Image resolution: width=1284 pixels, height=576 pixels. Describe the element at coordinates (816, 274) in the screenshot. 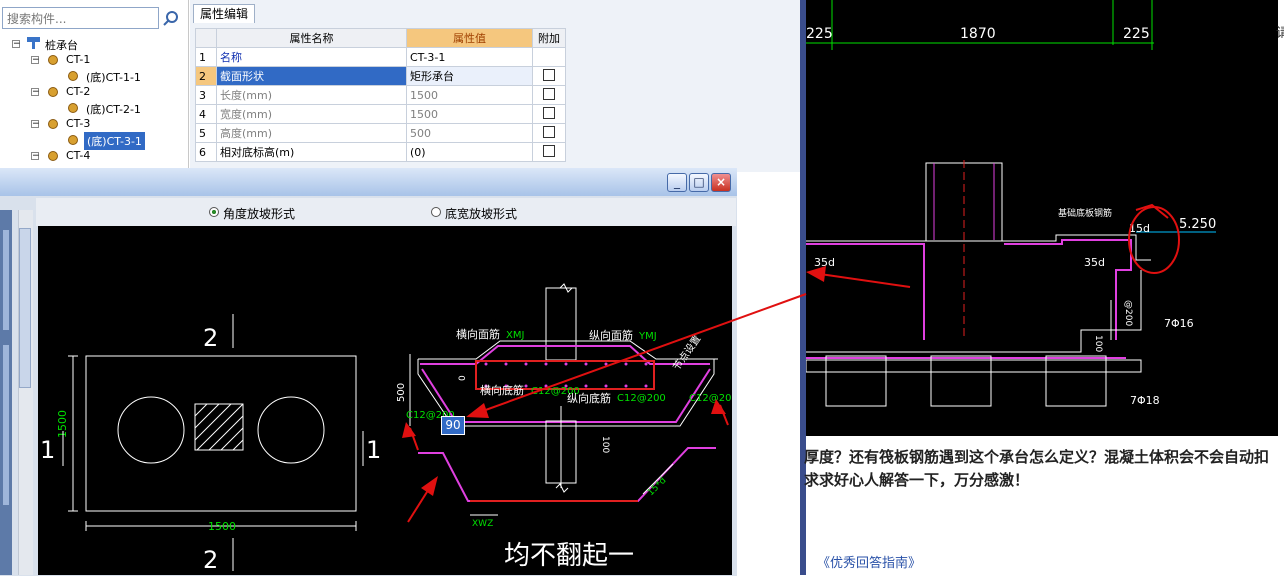

I see `arrow-head` at that location.